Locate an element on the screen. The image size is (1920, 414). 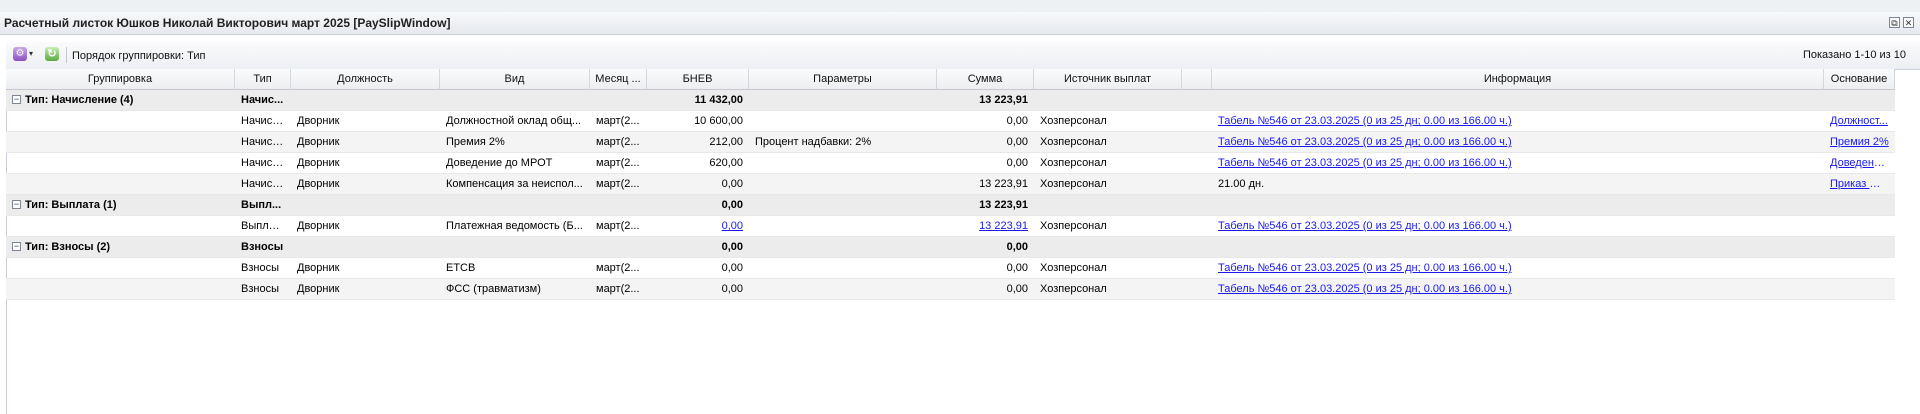
column-header-bnev: БНЕВ is located at coordinates (698, 79).